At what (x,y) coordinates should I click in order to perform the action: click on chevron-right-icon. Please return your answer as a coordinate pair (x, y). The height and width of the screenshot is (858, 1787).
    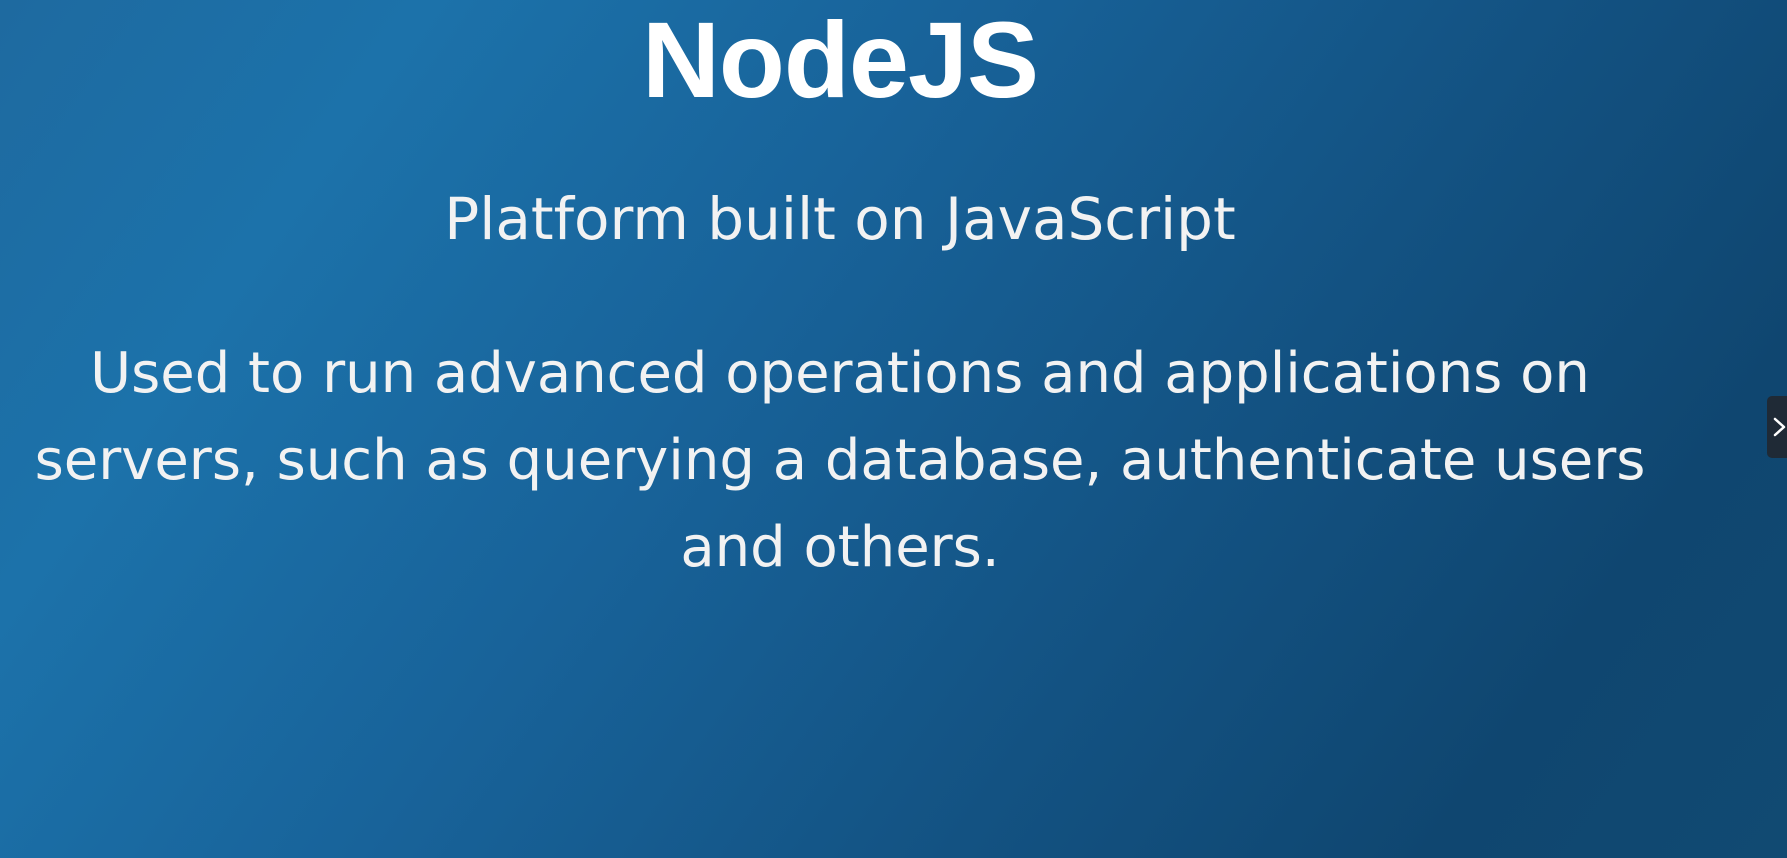
    Looking at the image, I should click on (1779, 427).